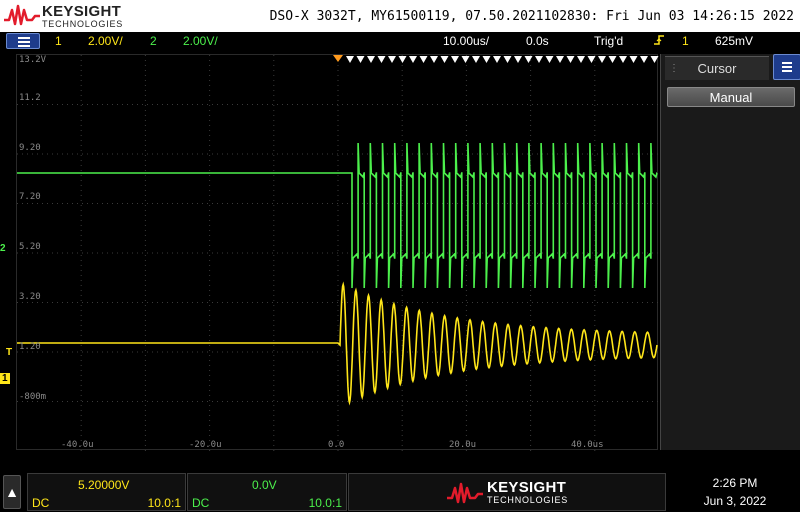  I want to click on y-tick-label: 3.20, so click(30, 297).